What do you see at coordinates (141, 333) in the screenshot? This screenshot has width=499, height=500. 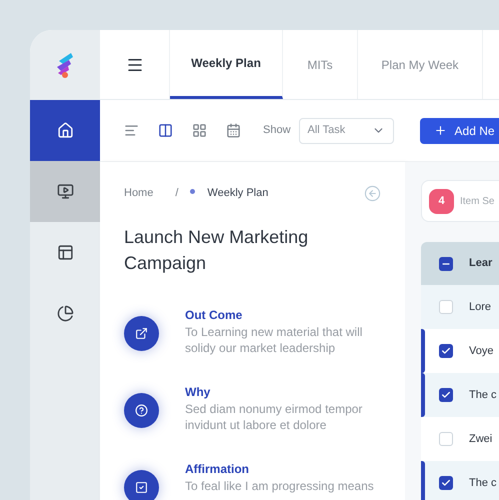 I see `external-link-icon` at bounding box center [141, 333].